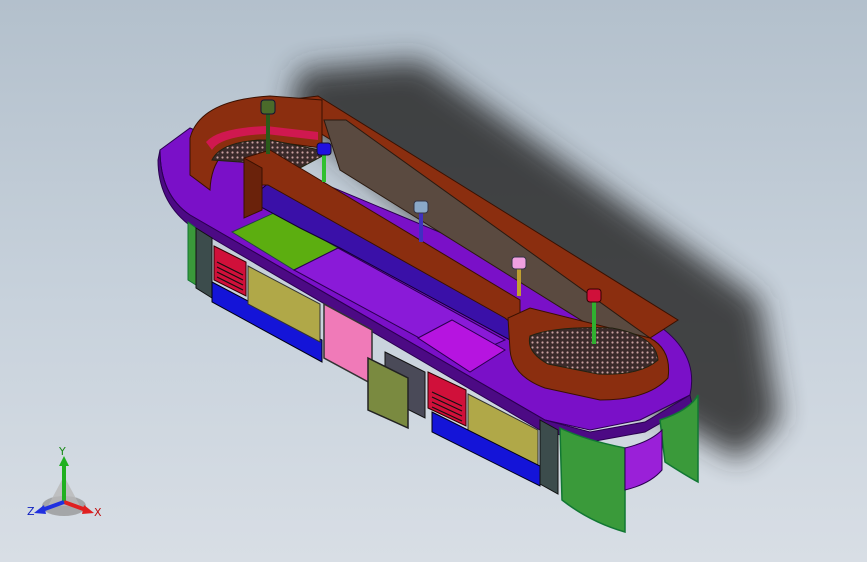  I want to click on dark-pillar-right, so click(549, 457).